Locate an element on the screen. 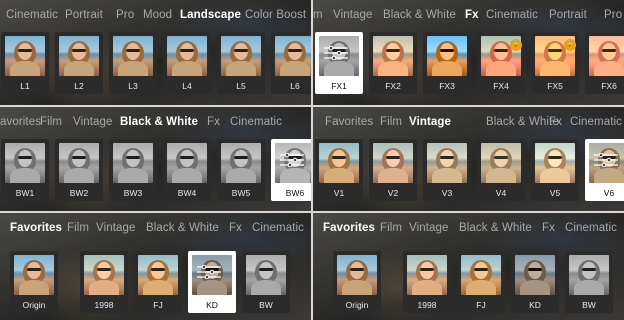  filter-thumbnail-strip: Origin 1998 FJ KD BW is located at coordinates (155, 283).